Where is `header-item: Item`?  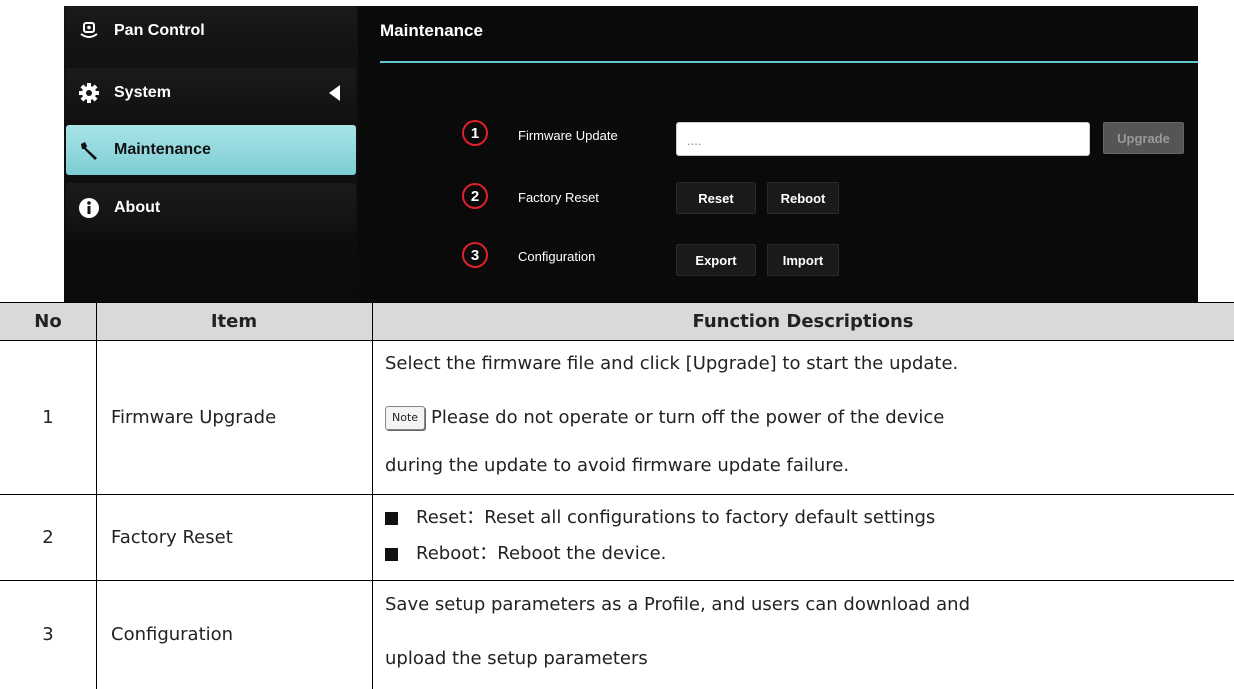 header-item: Item is located at coordinates (234, 321).